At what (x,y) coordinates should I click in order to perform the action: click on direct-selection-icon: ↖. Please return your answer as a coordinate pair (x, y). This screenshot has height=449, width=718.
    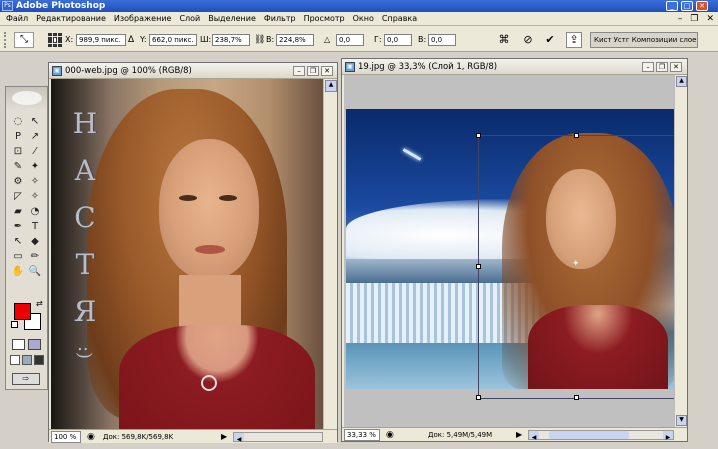
    Looking at the image, I should click on (18, 242).